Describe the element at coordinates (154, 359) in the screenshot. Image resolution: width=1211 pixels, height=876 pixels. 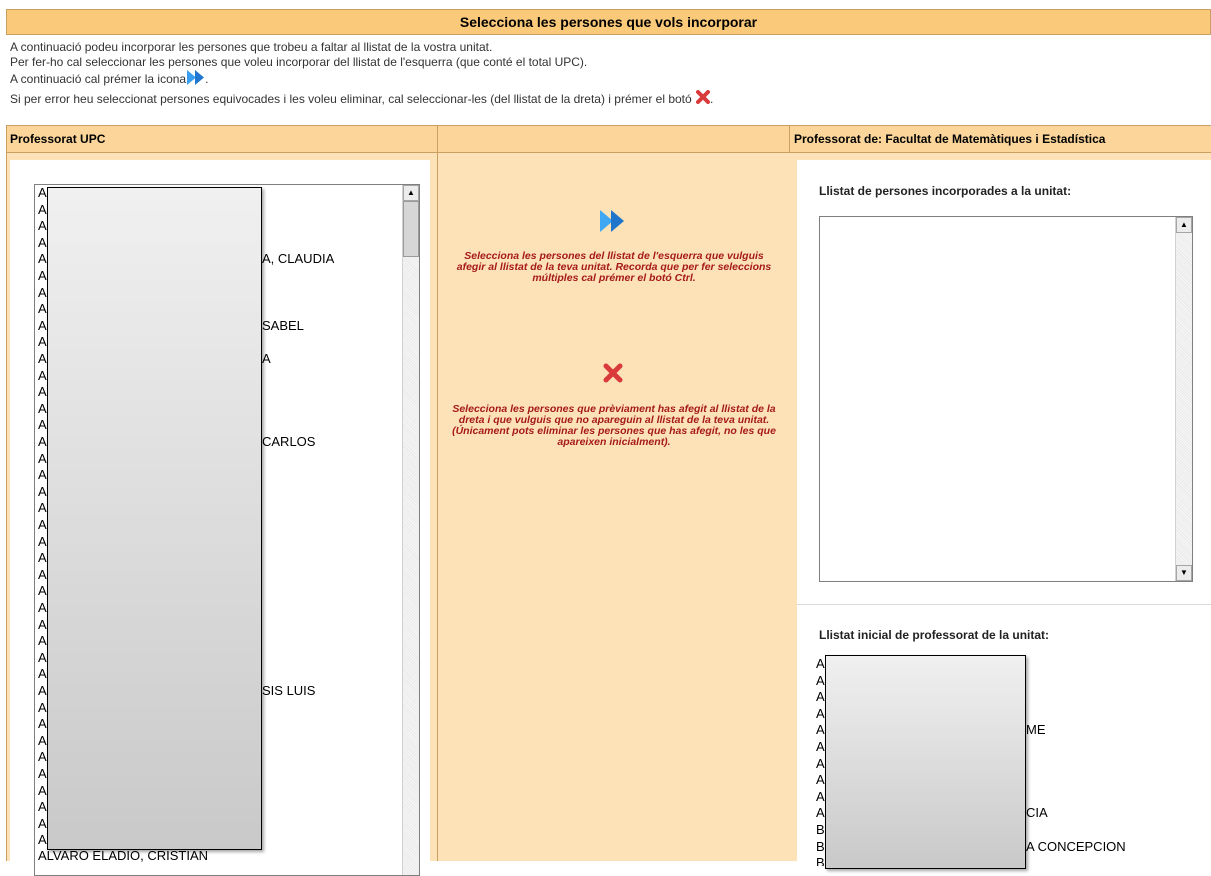
I see `list-item: AA` at that location.